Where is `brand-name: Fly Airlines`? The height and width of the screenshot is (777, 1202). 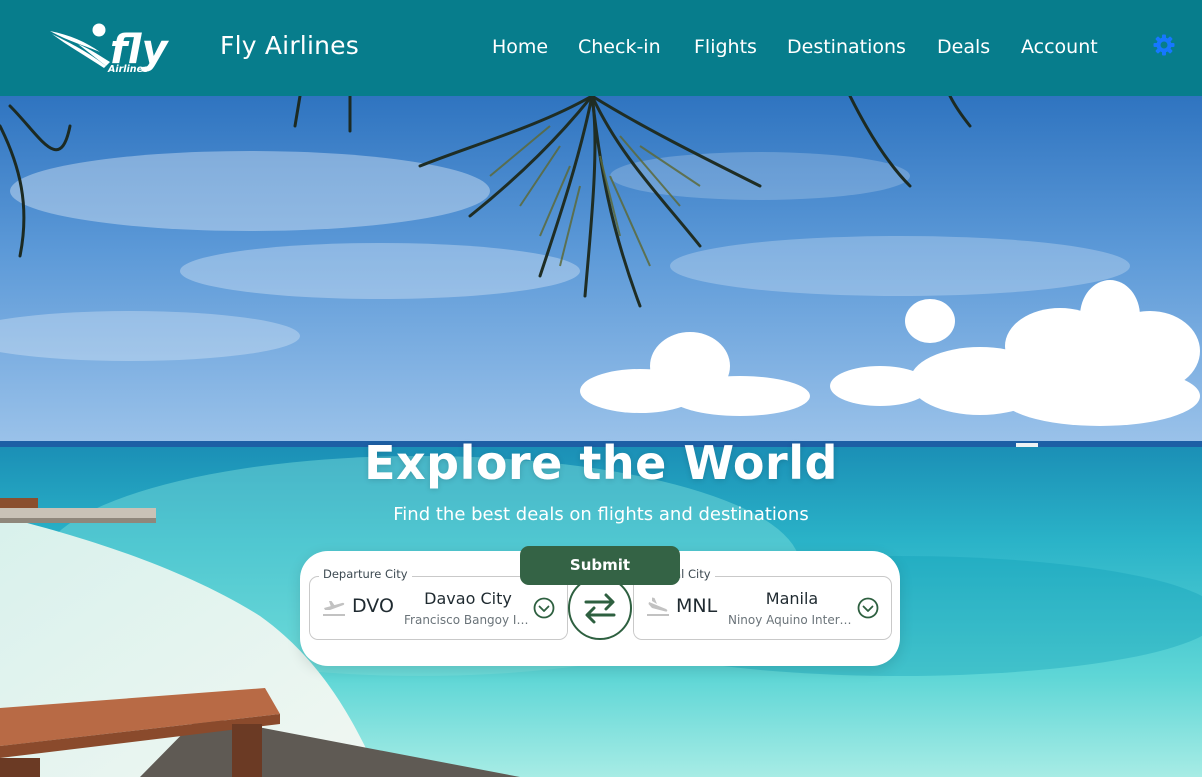
brand-name: Fly Airlines is located at coordinates (289, 45).